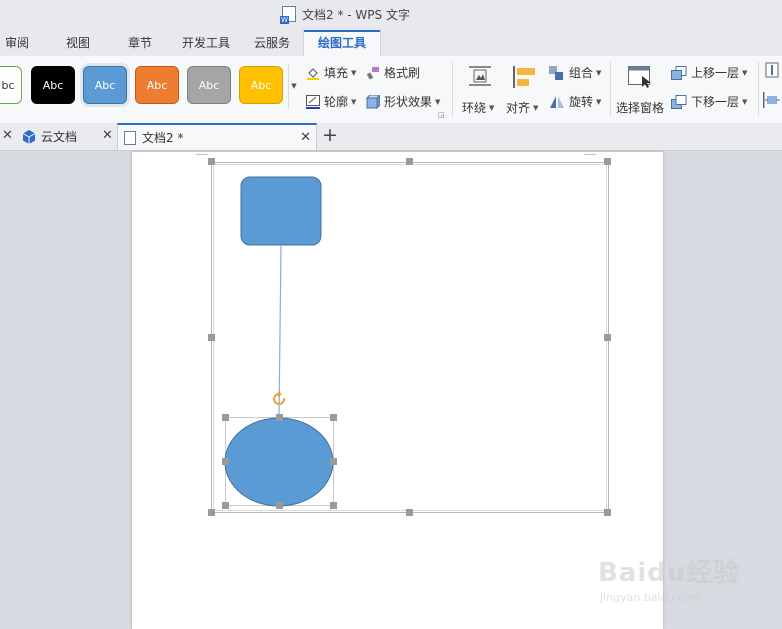 Image resolution: width=782 pixels, height=629 pixels. I want to click on align-icon, so click(525, 77).